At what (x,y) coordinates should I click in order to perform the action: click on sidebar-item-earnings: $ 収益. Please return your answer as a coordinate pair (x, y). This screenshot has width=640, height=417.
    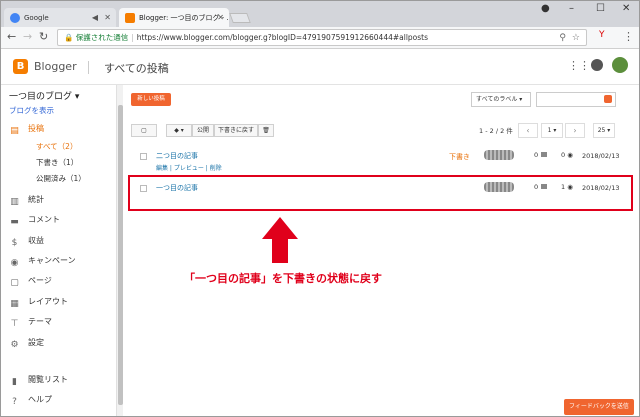
    Looking at the image, I should click on (26, 242).